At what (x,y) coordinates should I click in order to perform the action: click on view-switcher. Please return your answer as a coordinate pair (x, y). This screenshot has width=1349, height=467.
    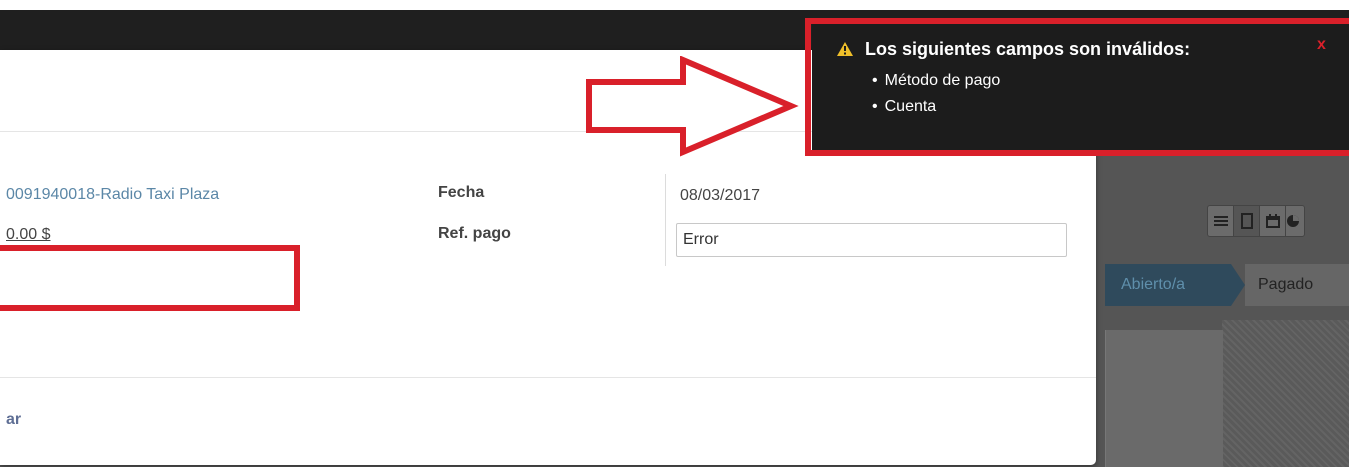
    Looking at the image, I should click on (1256, 221).